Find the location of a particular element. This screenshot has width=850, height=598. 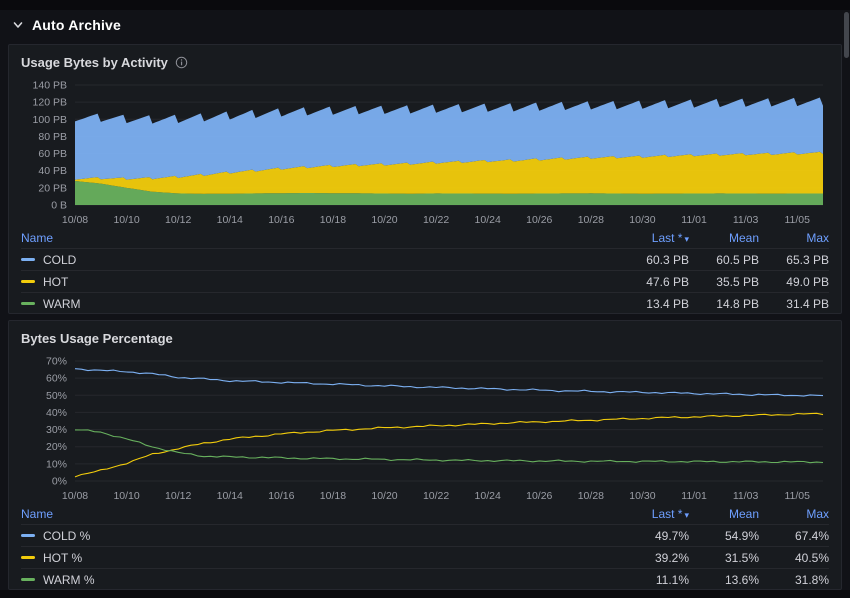

series-name-cell: HOT is located at coordinates (309, 282).